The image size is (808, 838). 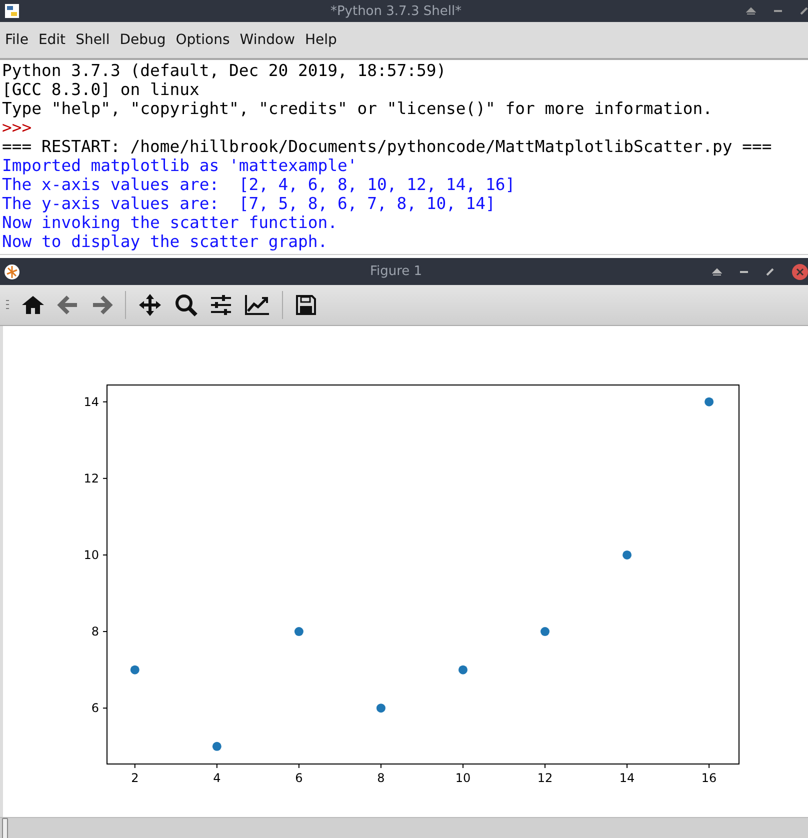 I want to click on axis-tick-label: 2, so click(x=135, y=778).